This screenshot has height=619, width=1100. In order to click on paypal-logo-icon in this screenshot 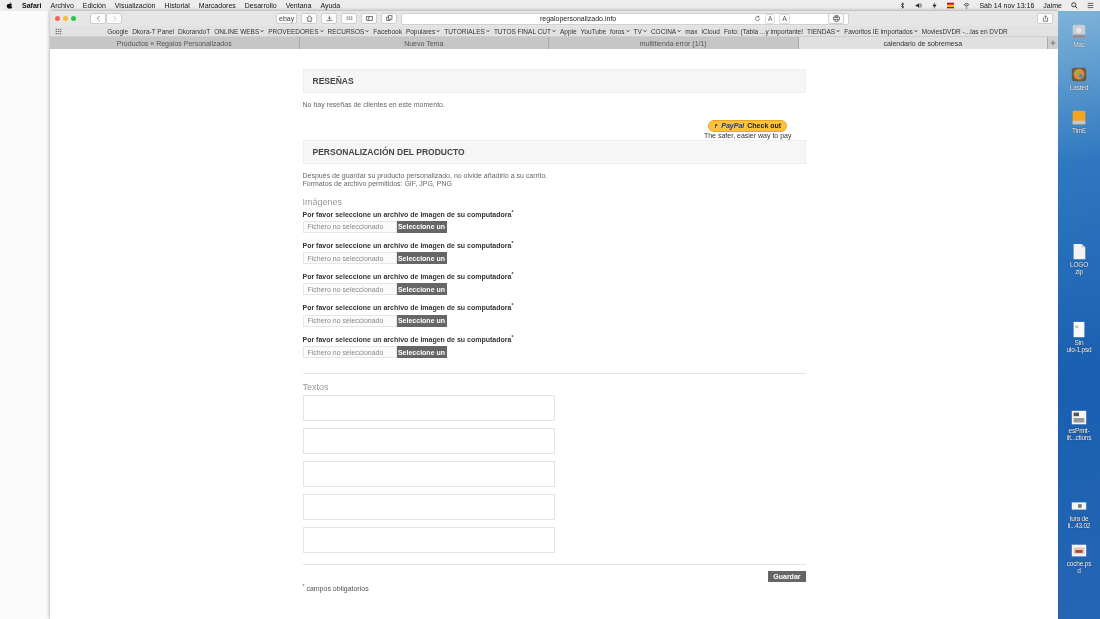, I will do `click(716, 125)`.